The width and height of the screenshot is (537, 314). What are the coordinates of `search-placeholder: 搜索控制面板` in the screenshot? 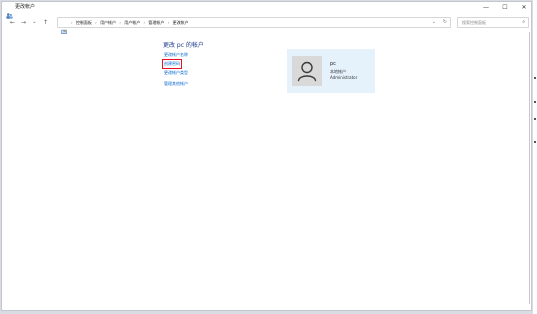 It's located at (474, 22).